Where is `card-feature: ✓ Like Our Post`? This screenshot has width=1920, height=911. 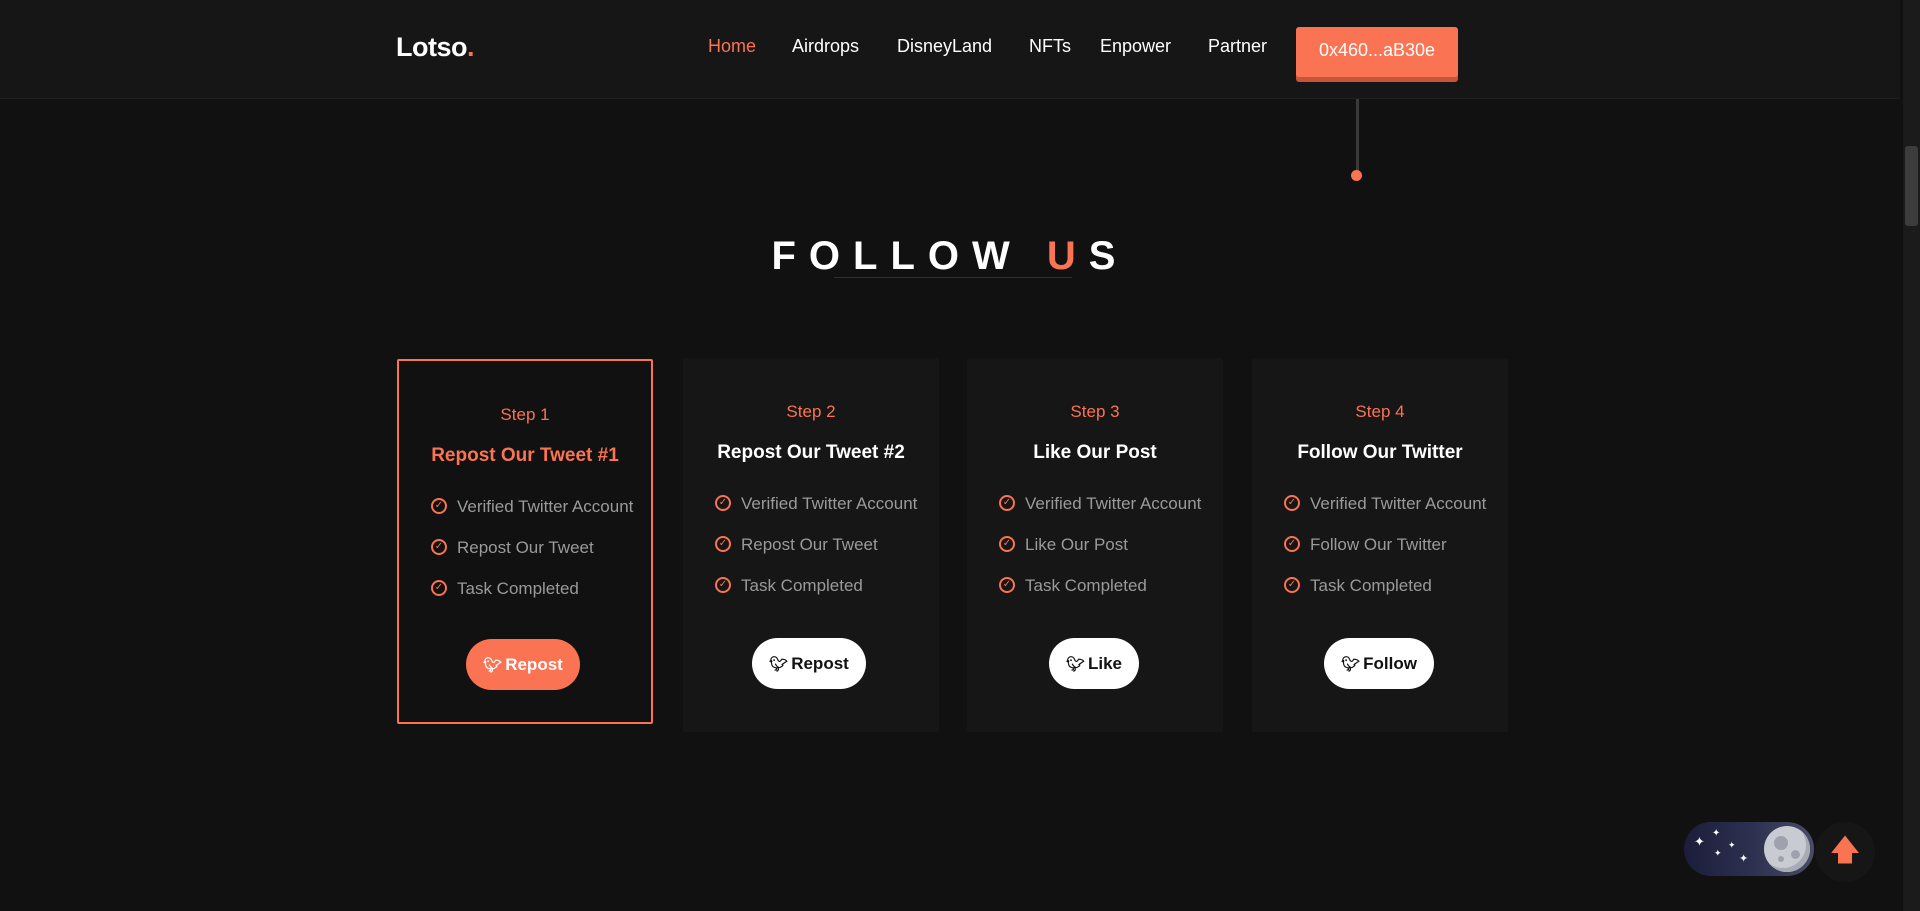 card-feature: ✓ Like Our Post is located at coordinates (1063, 545).